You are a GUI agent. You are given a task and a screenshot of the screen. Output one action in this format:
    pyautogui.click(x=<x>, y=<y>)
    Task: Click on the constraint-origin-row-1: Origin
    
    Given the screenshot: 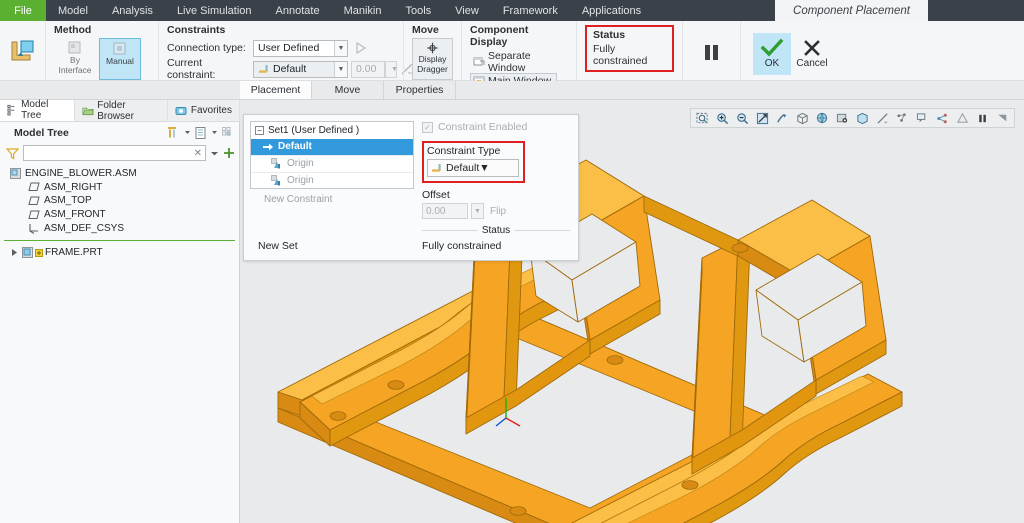 What is the action you would take?
    pyautogui.click(x=332, y=163)
    